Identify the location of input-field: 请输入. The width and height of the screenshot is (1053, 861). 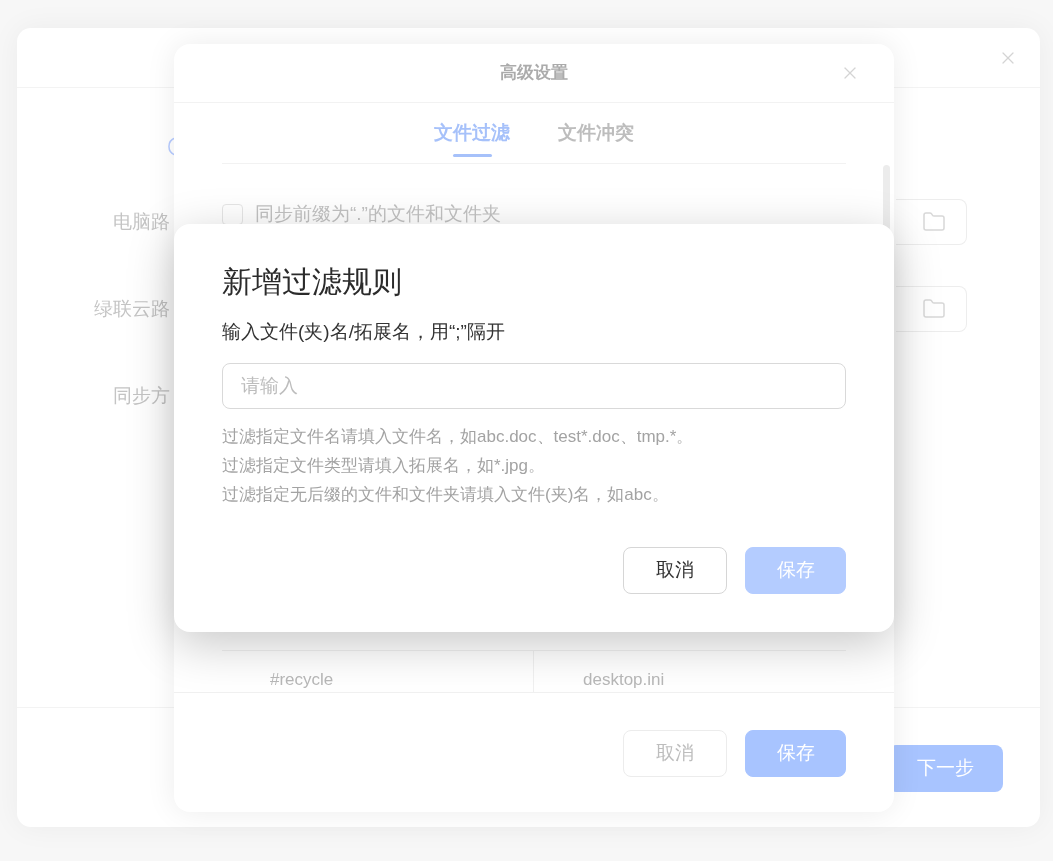
(534, 386).